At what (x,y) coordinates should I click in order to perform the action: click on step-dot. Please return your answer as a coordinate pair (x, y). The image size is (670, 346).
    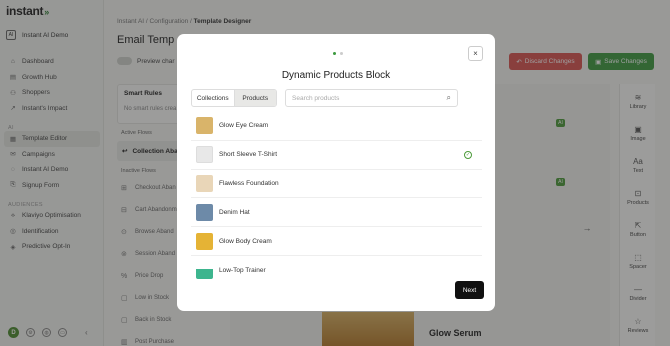
    Looking at the image, I should click on (341, 53).